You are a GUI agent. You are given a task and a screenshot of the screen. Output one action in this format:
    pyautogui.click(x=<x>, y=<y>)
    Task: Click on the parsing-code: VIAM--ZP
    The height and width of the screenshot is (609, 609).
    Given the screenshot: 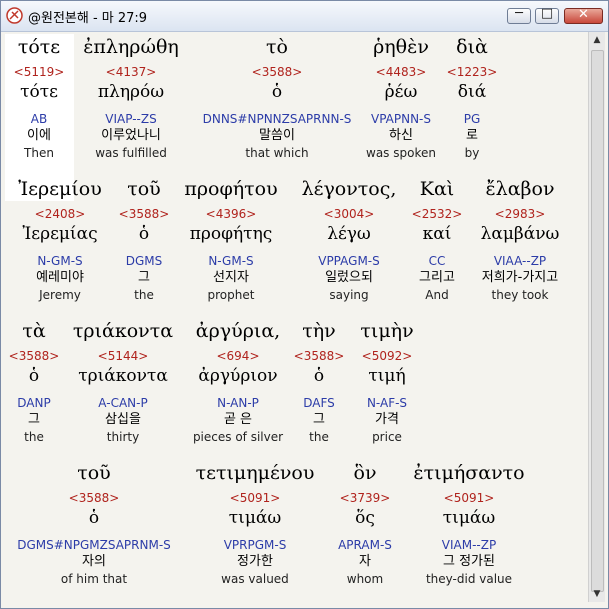 What is the action you would take?
    pyautogui.click(x=469, y=545)
    